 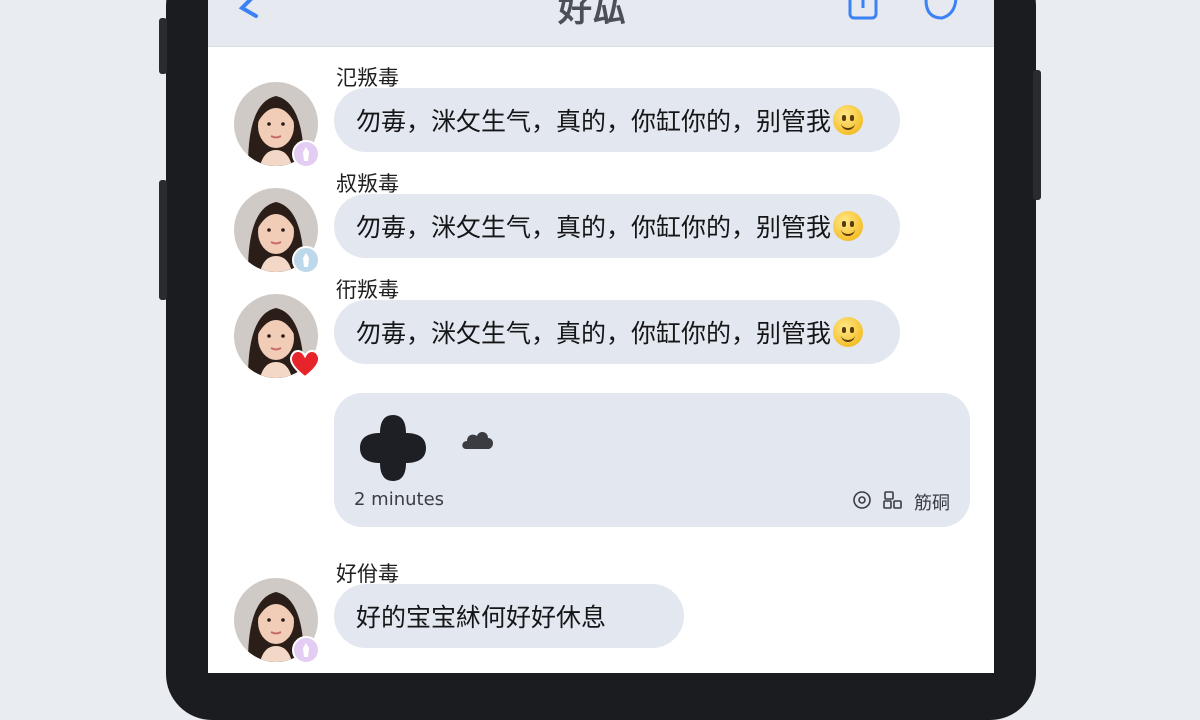 What do you see at coordinates (163, 240) in the screenshot?
I see `phone-volume-button` at bounding box center [163, 240].